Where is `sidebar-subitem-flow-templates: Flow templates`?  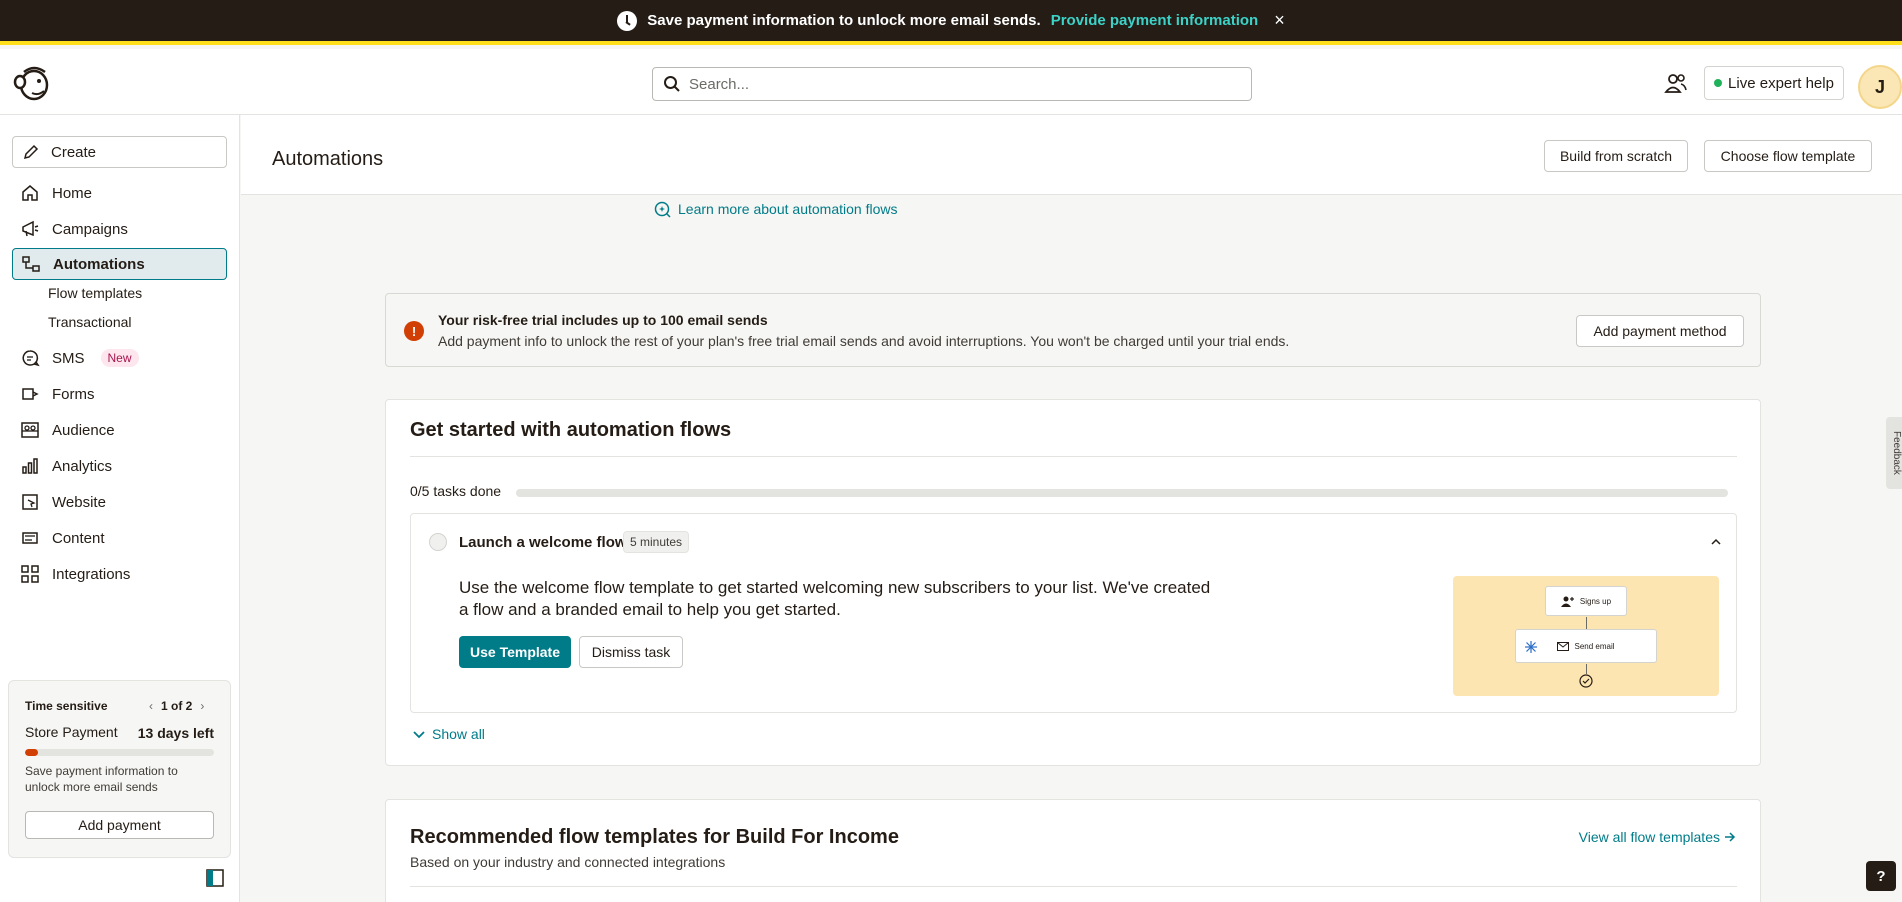 sidebar-subitem-flow-templates: Flow templates is located at coordinates (95, 293).